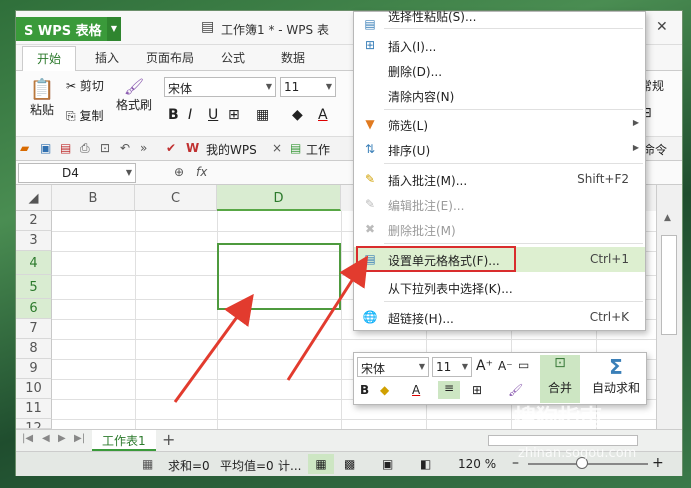  I want to click on watermark-logo: 搜狗指南, so click(558, 418).